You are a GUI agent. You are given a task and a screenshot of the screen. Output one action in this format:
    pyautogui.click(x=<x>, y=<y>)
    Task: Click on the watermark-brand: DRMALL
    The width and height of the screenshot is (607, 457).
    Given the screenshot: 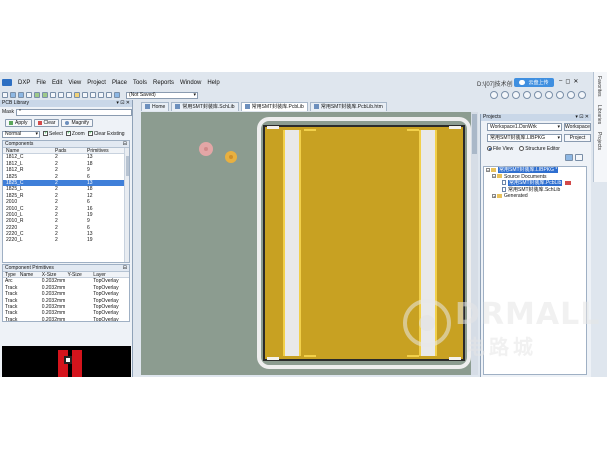 What is the action you would take?
    pyautogui.click(x=528, y=314)
    